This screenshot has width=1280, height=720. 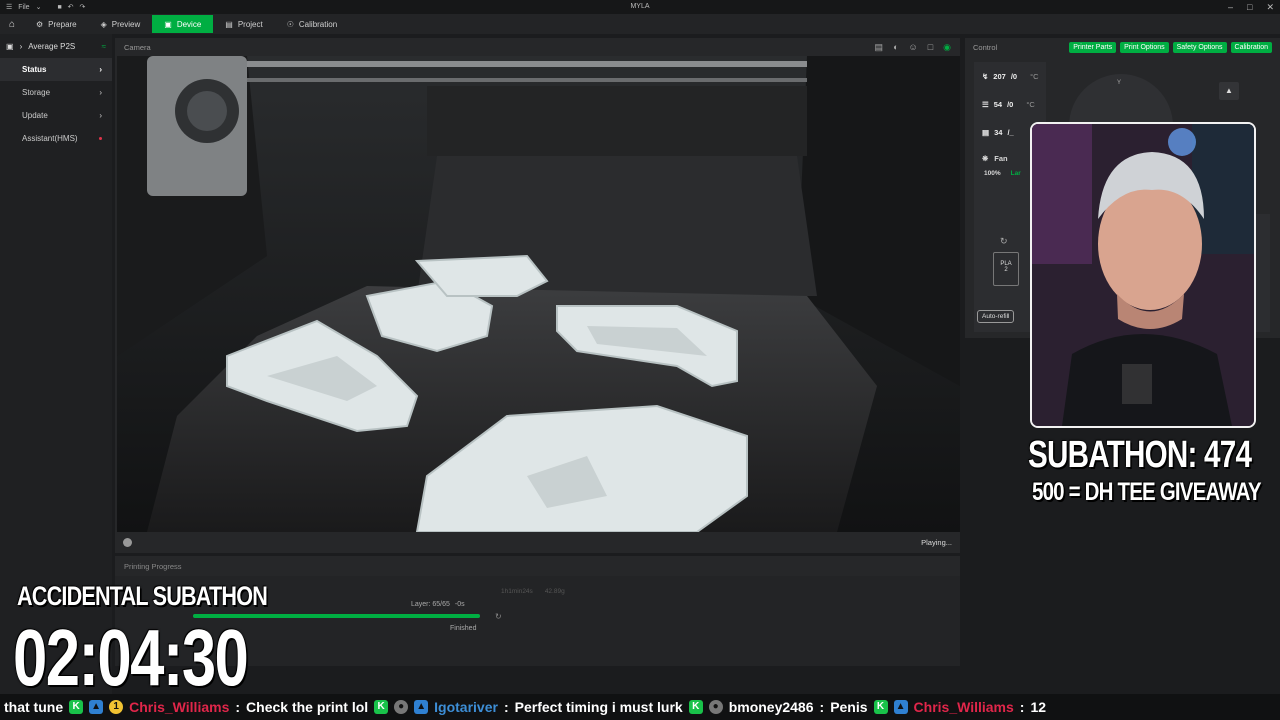 I want to click on calibration-icon: ☉, so click(x=290, y=24).